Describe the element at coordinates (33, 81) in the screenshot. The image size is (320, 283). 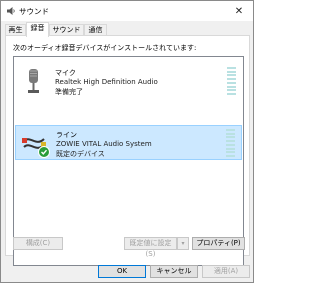
I see `microphone-icon` at that location.